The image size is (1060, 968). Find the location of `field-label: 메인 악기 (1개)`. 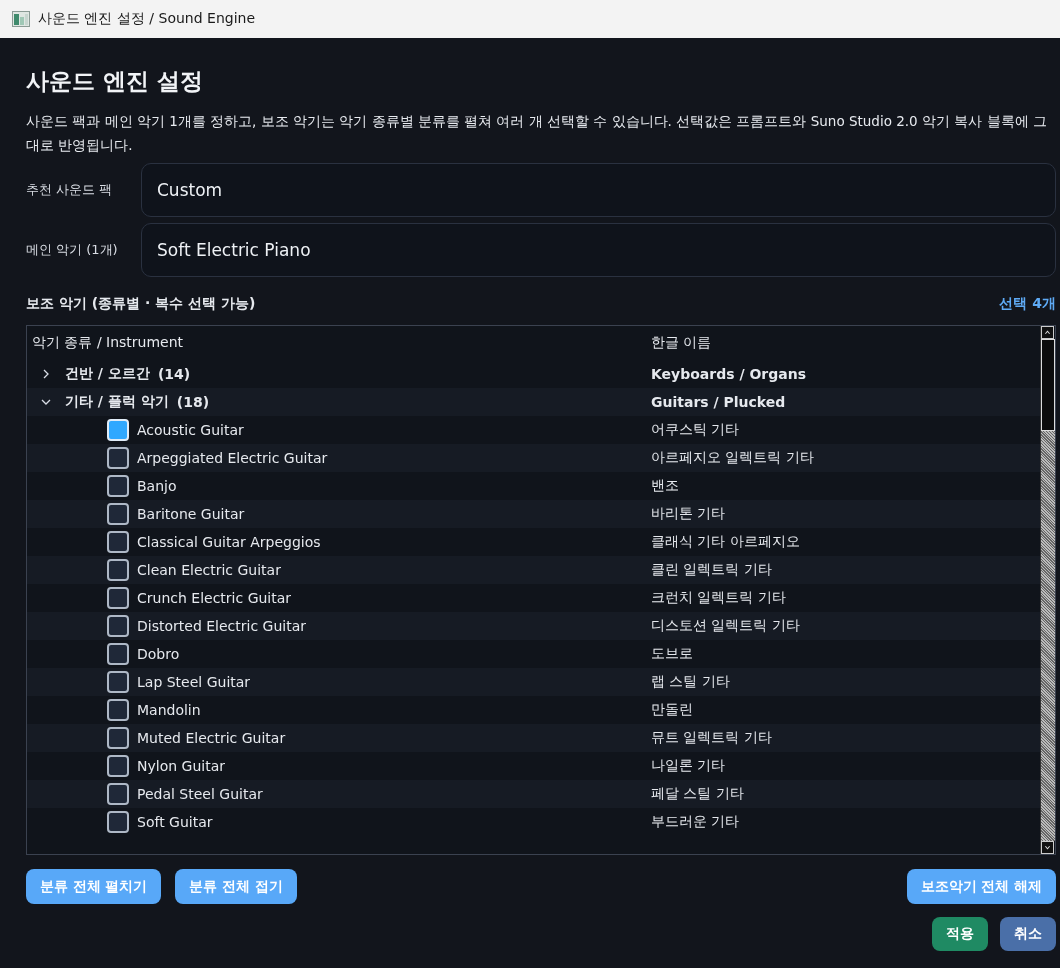

field-label: 메인 악기 (1개) is located at coordinates (72, 250).